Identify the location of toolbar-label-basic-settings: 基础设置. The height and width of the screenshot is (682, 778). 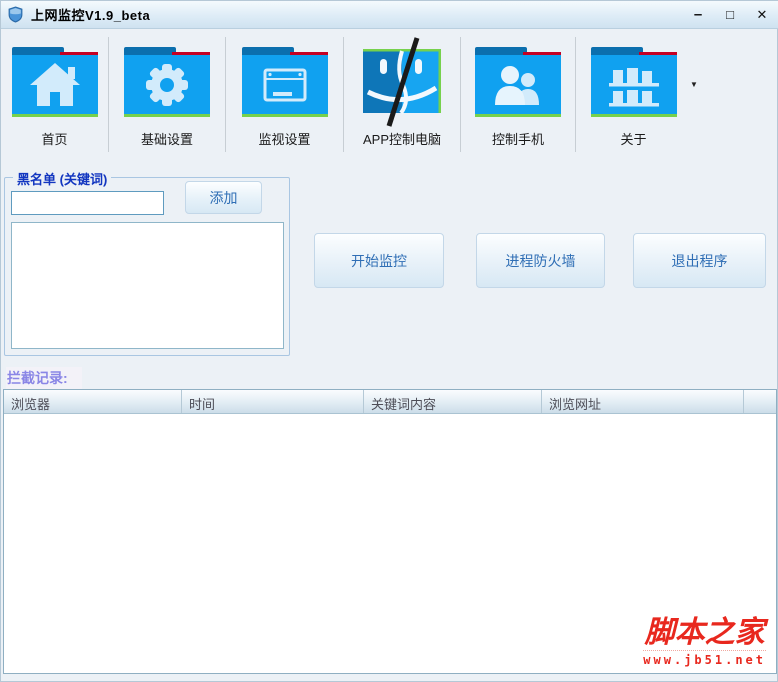
(166, 139).